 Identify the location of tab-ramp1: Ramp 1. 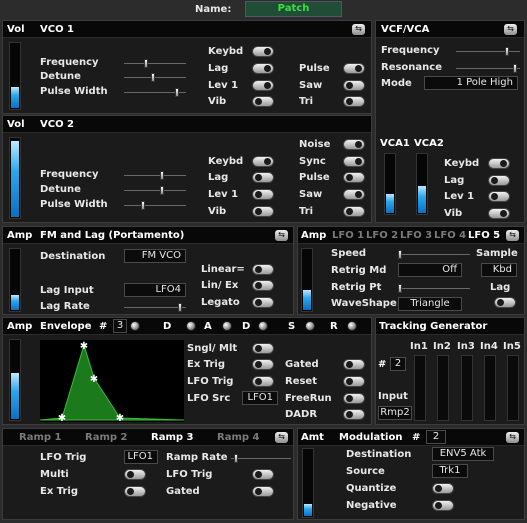
(40, 438).